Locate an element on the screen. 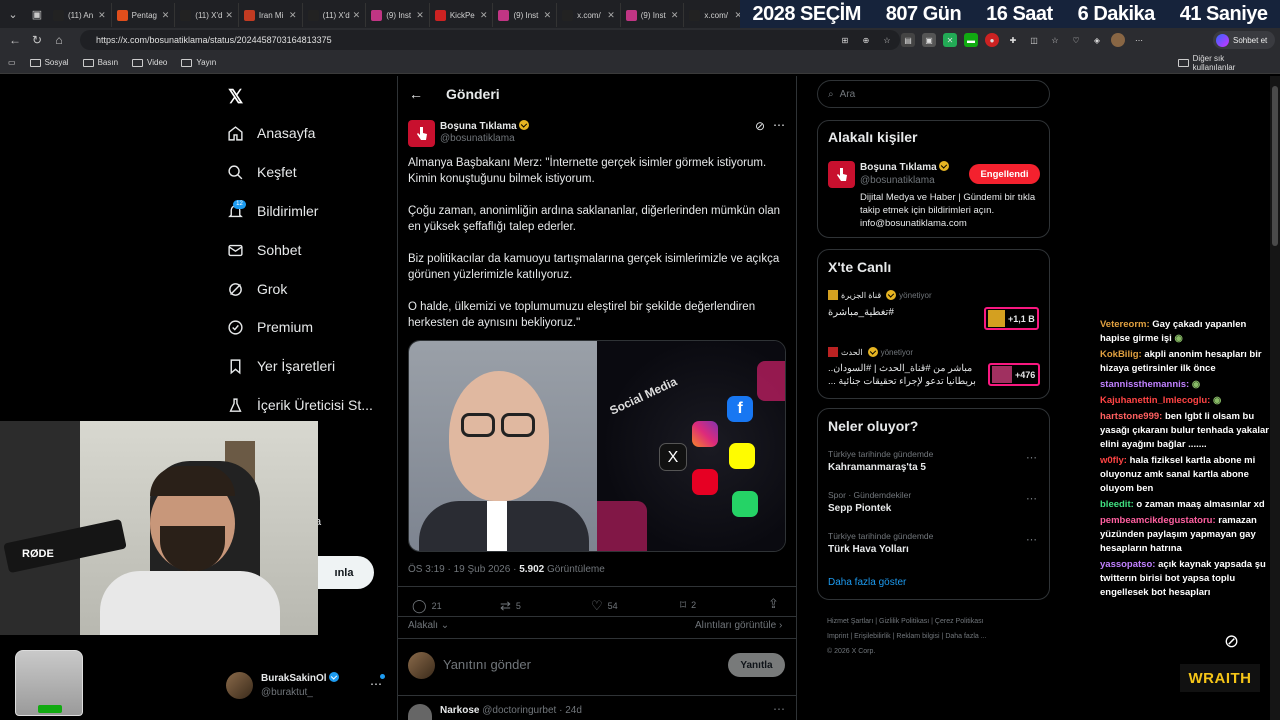 This screenshot has height=720, width=1280. footer-link: Gizlilik Politikası is located at coordinates (904, 621).